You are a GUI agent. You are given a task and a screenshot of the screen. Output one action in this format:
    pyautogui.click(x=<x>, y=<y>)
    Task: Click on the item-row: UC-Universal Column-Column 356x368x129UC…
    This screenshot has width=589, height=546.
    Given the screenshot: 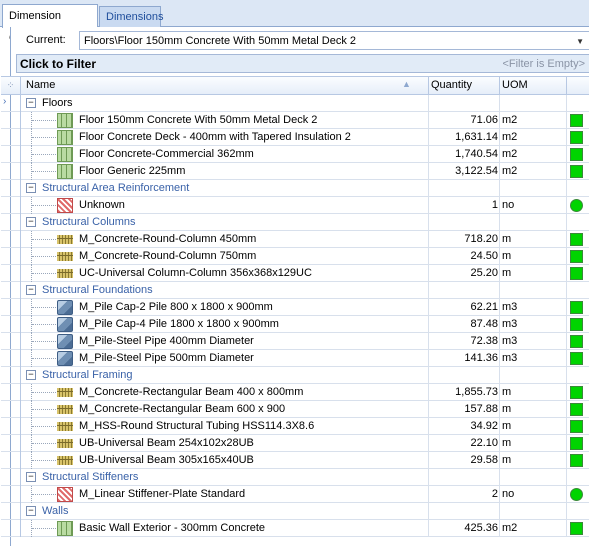 What is the action you would take?
    pyautogui.click(x=295, y=273)
    